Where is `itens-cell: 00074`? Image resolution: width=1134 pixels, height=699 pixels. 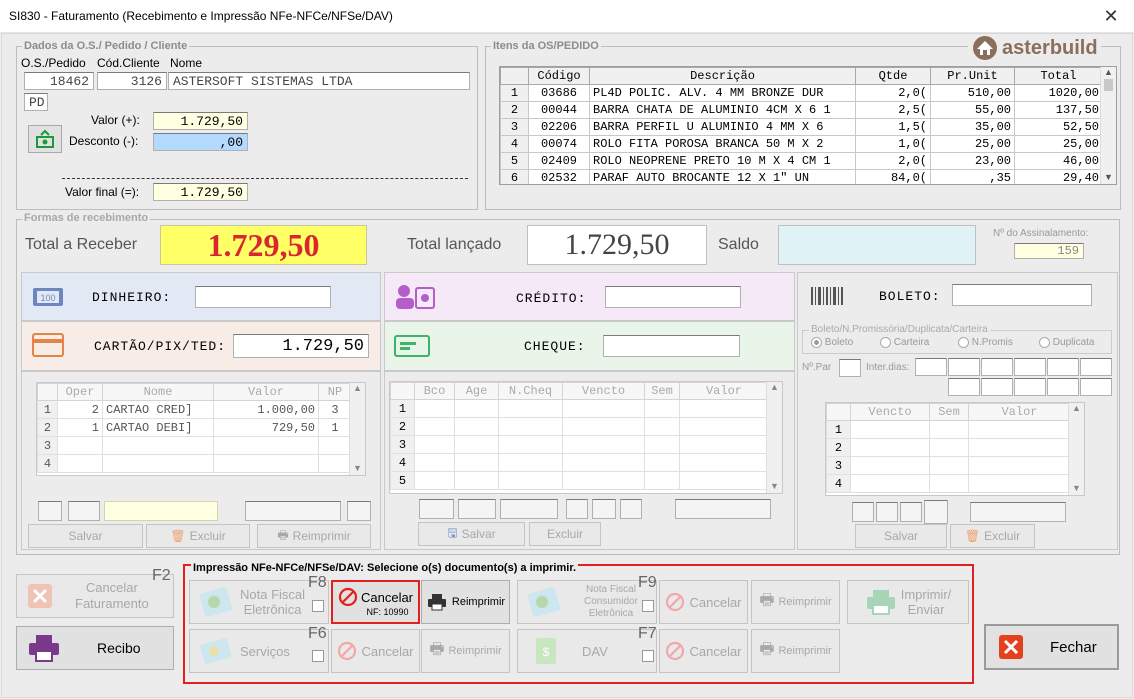
itens-cell: 00074 is located at coordinates (559, 144).